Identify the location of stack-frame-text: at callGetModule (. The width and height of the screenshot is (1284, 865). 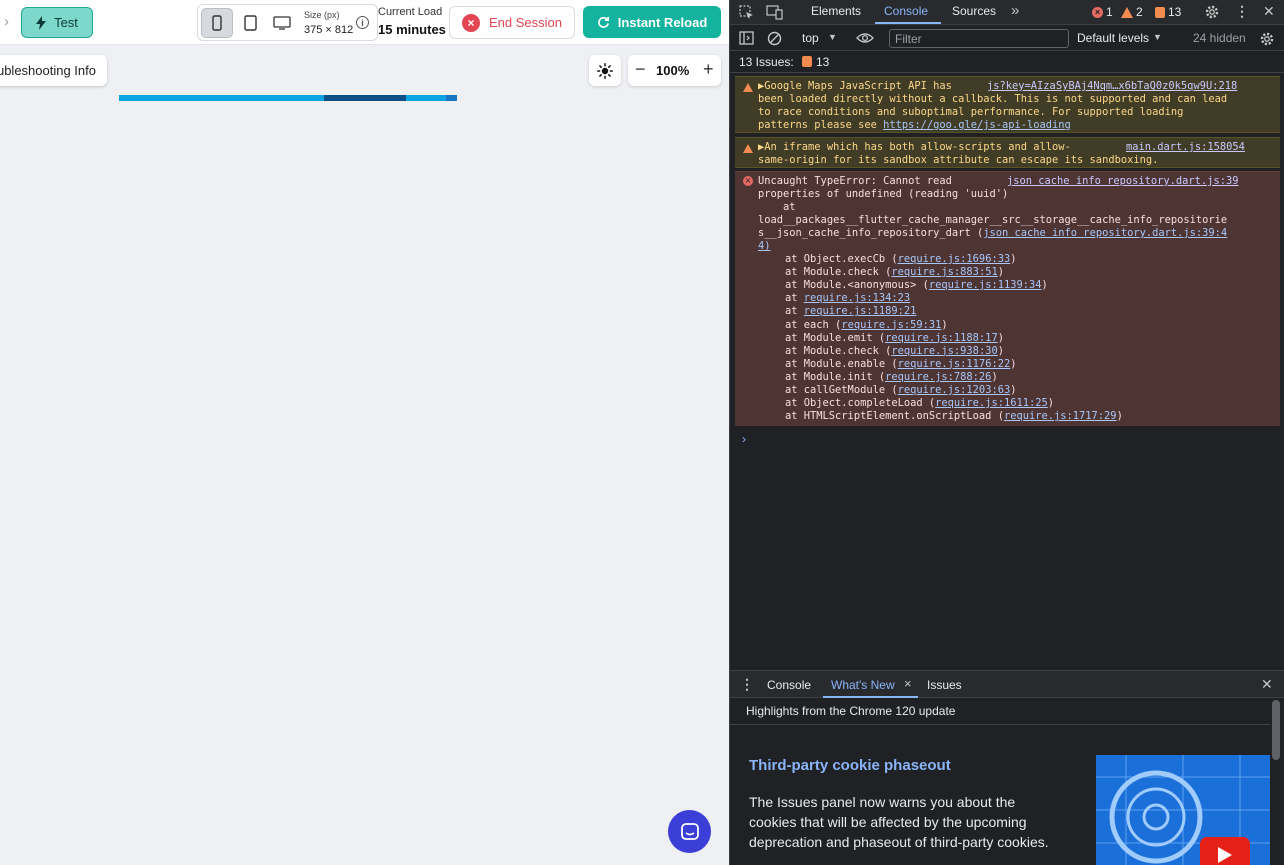
(841, 390).